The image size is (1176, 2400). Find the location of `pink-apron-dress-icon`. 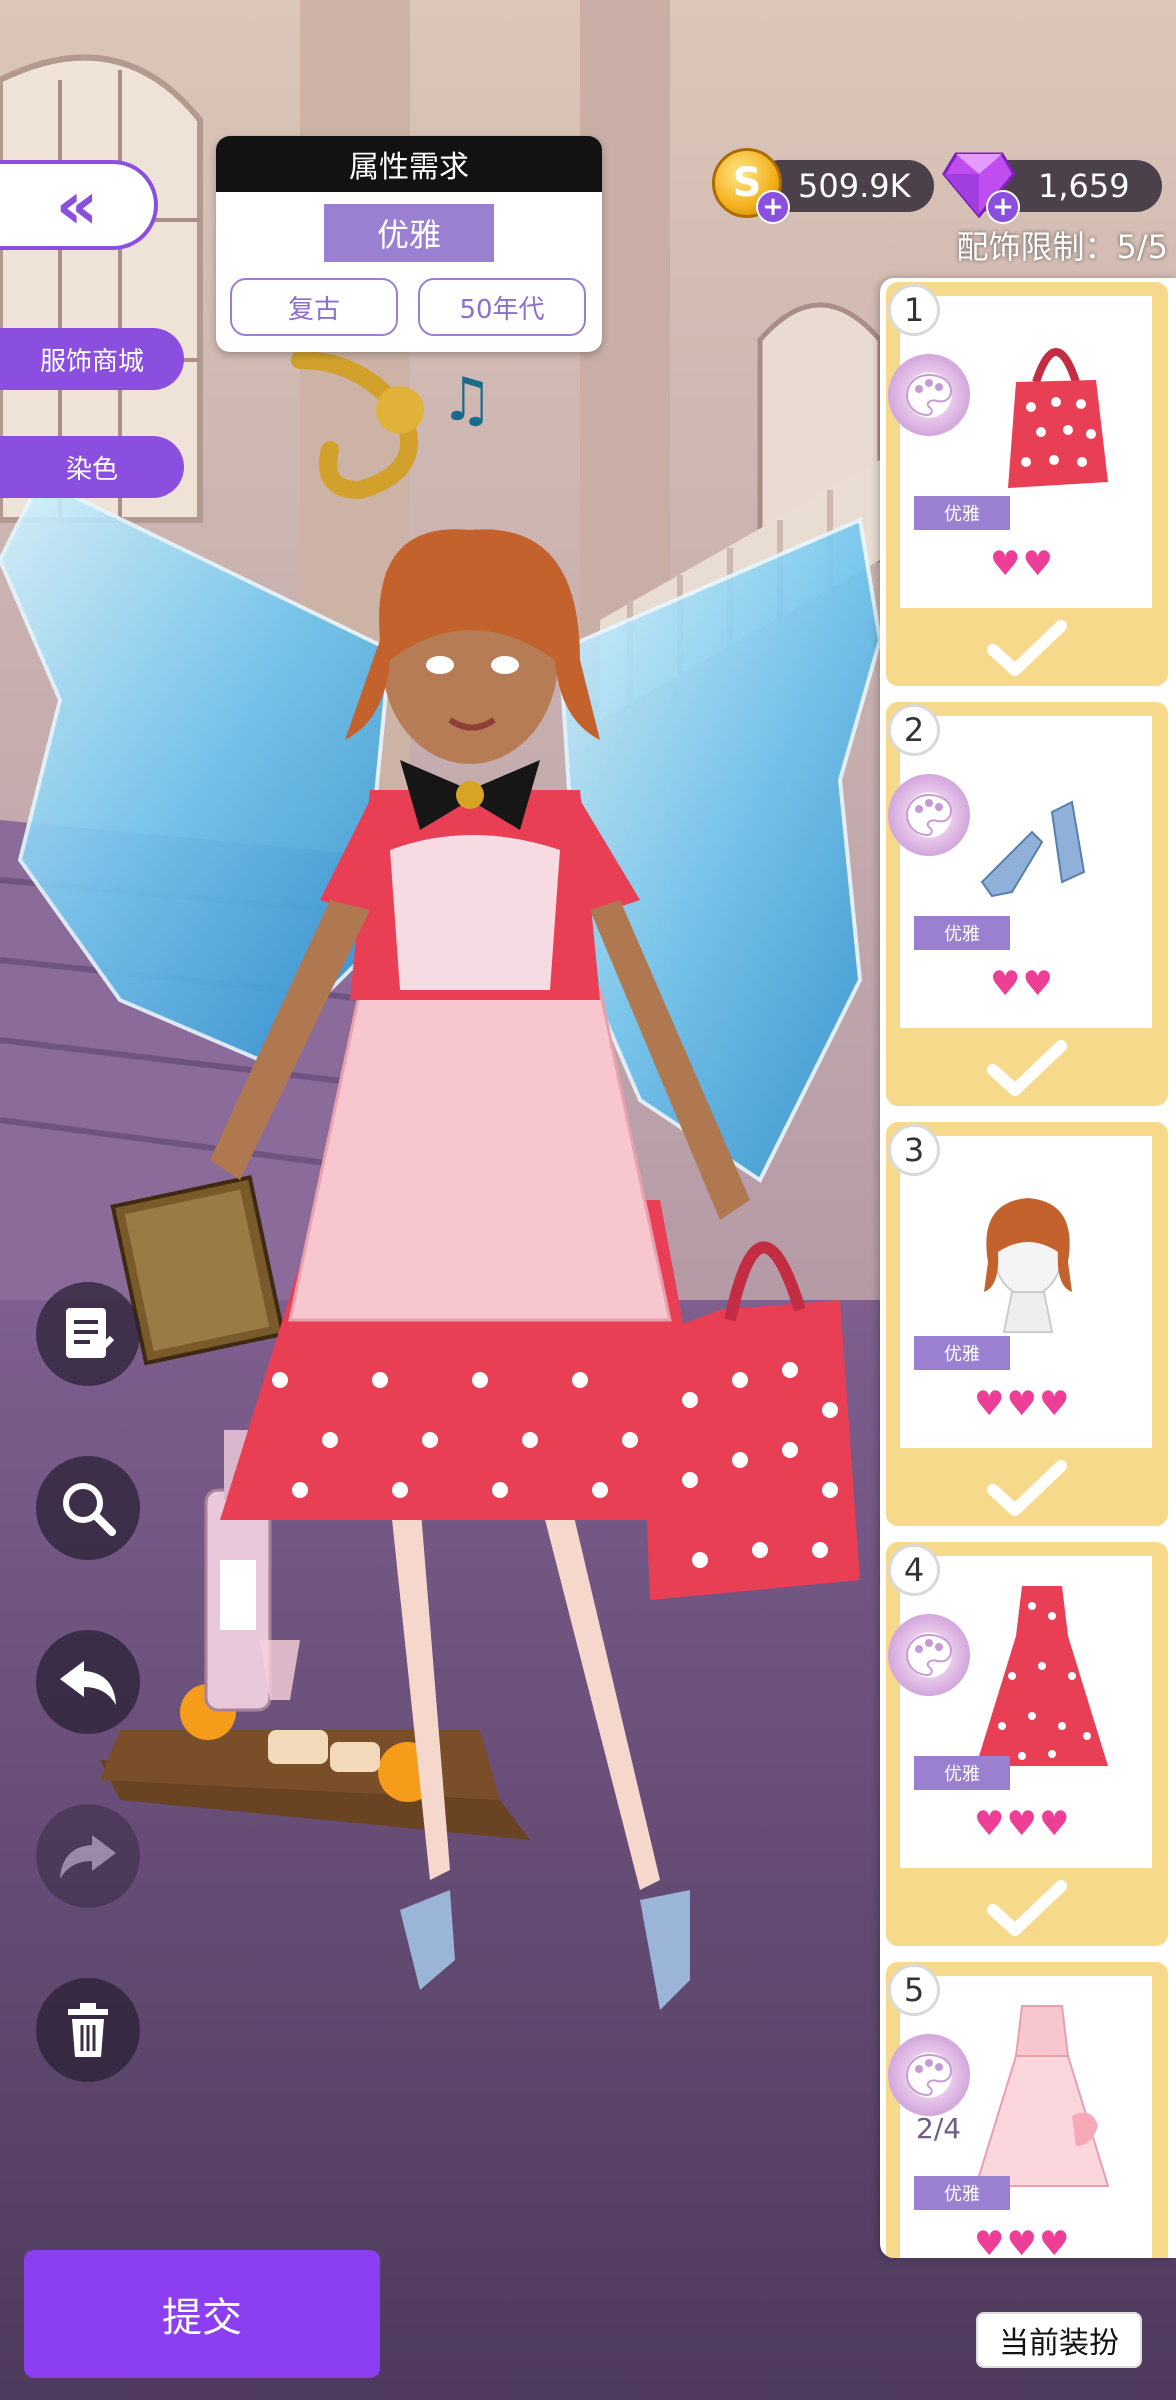

pink-apron-dress-icon is located at coordinates (1042, 2096).